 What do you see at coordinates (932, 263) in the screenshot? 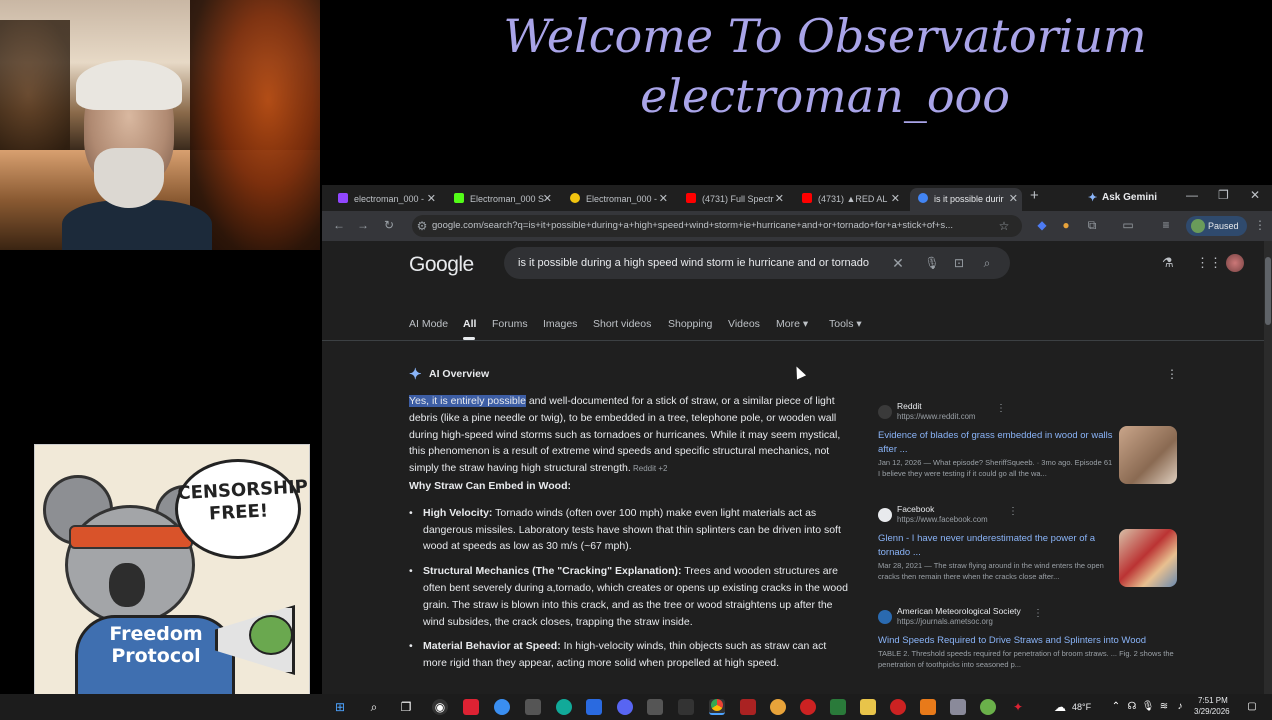
I see `voice-search-icon: 🎙` at bounding box center [932, 263].